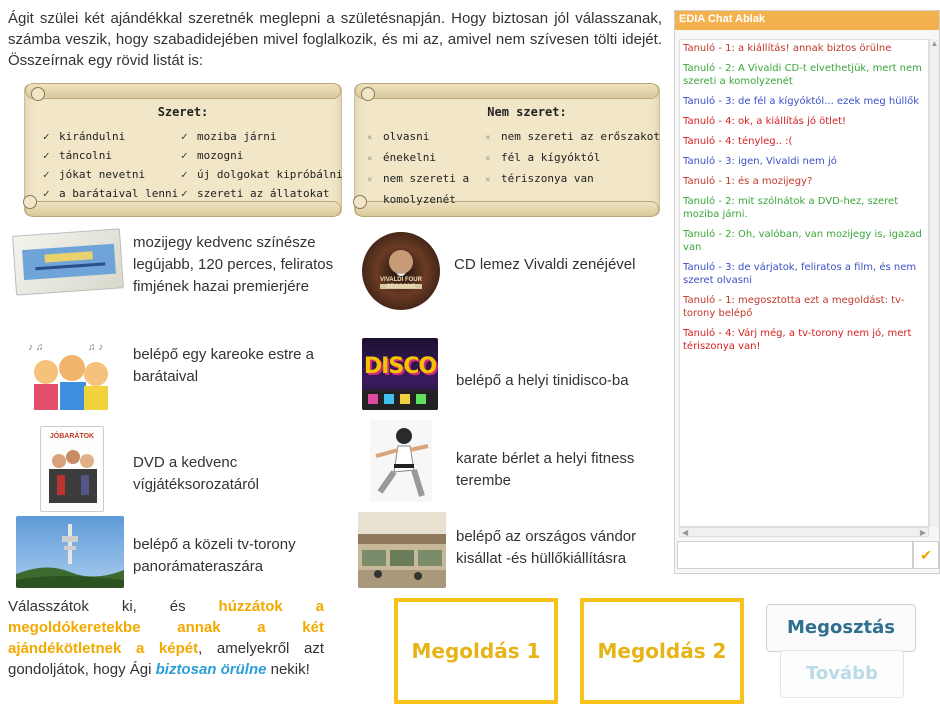 This screenshot has height=711, width=940. I want to click on gift-karate: karate bérlet a helyi fitness terembe, so click(545, 469).